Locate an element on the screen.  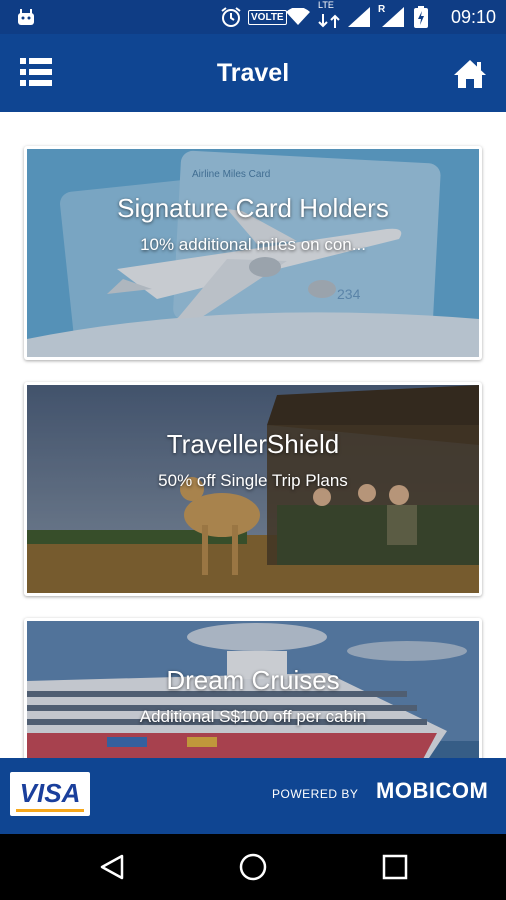
page-title: Travel is located at coordinates (253, 73).